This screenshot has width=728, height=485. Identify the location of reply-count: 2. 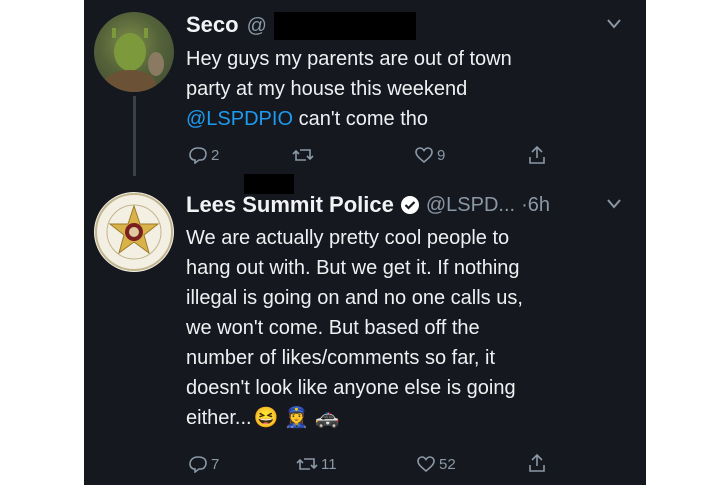
(215, 155).